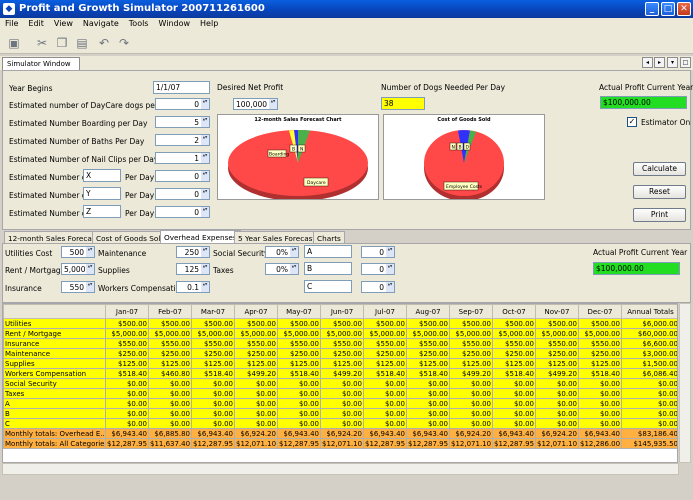  I want to click on insurance-spinner: 550, so click(78, 287).